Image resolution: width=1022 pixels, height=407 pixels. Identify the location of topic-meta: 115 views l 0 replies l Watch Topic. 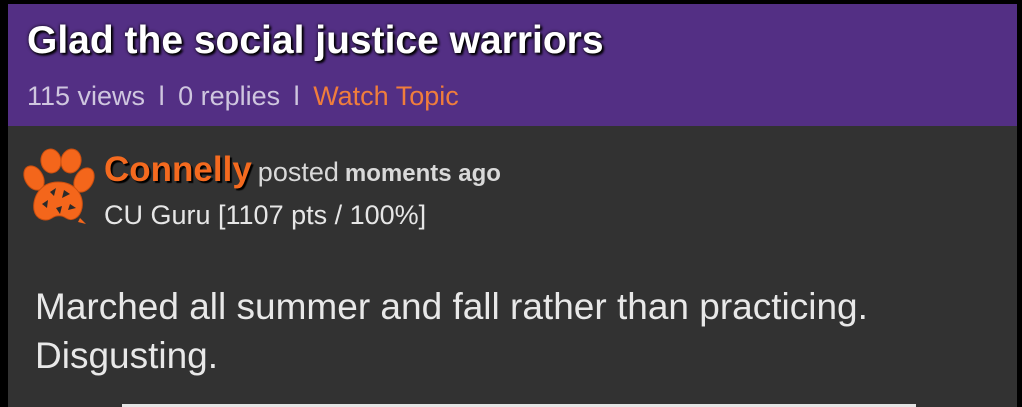
(243, 96).